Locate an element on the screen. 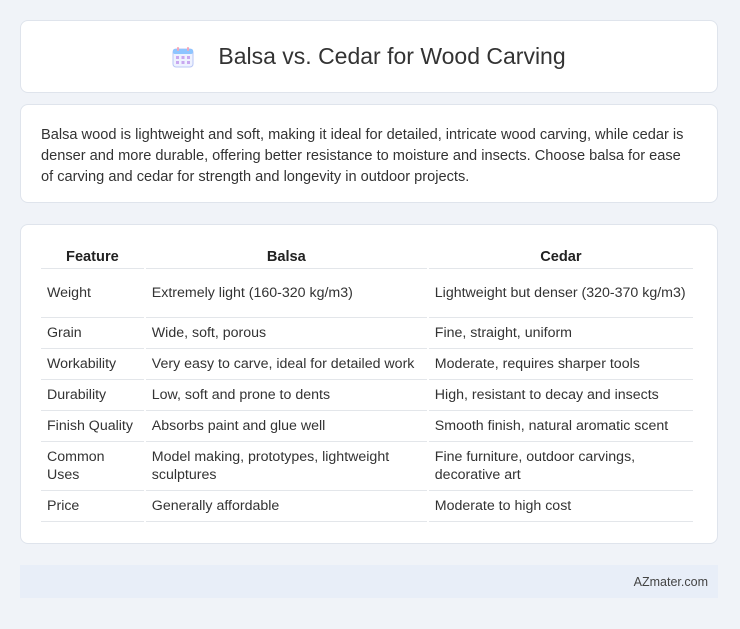 Image resolution: width=740 pixels, height=629 pixels. row-cedar: Moderate to high cost is located at coordinates (560, 506).